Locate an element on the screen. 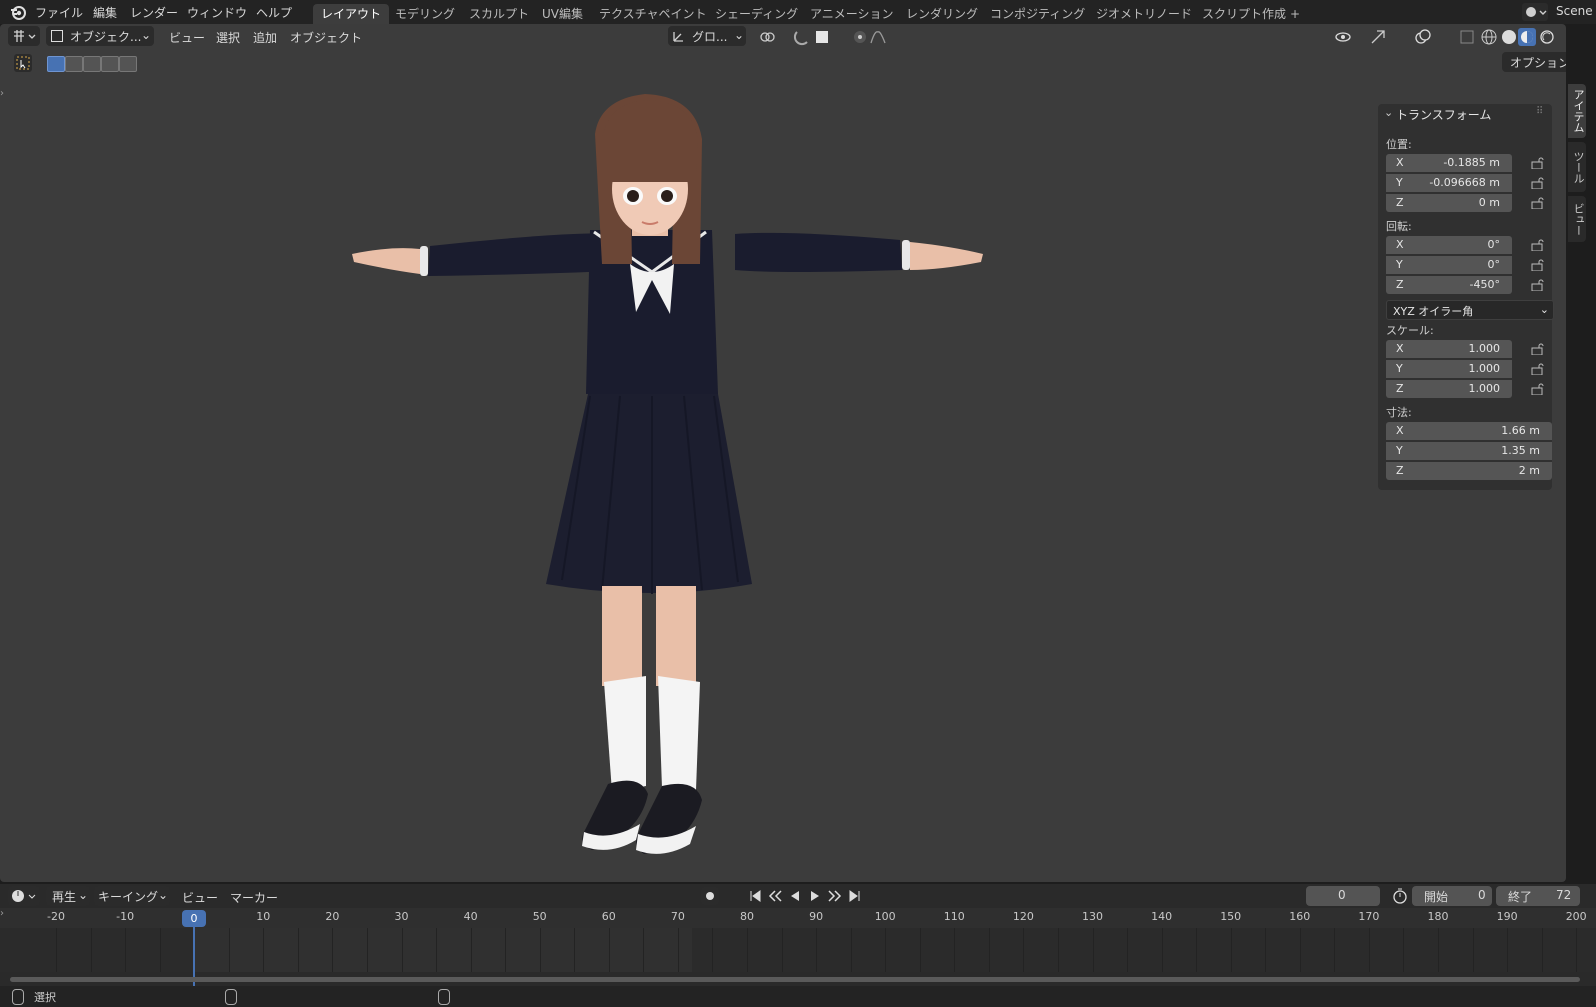 The width and height of the screenshot is (1596, 1007). keying-dropdown: キーイング ⌄ is located at coordinates (132, 896).